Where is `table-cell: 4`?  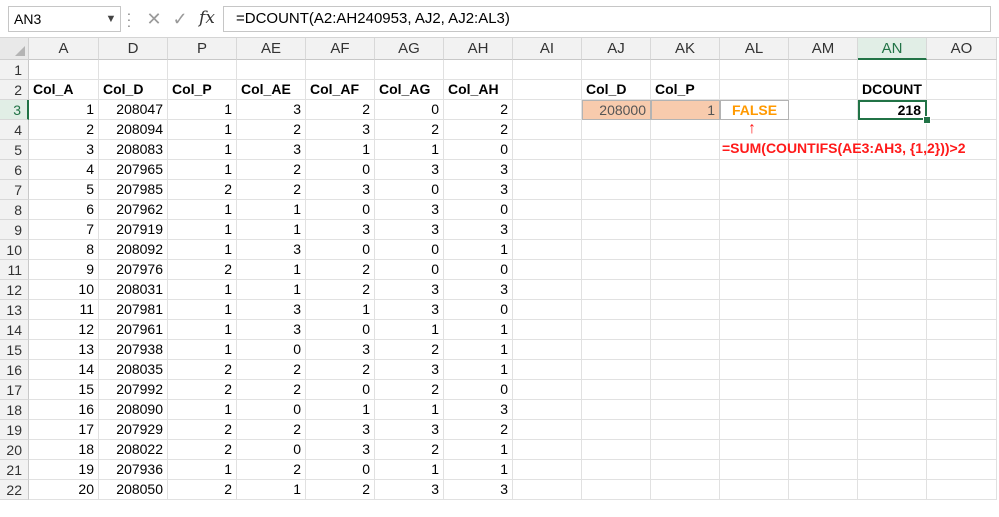 table-cell: 4 is located at coordinates (64, 170).